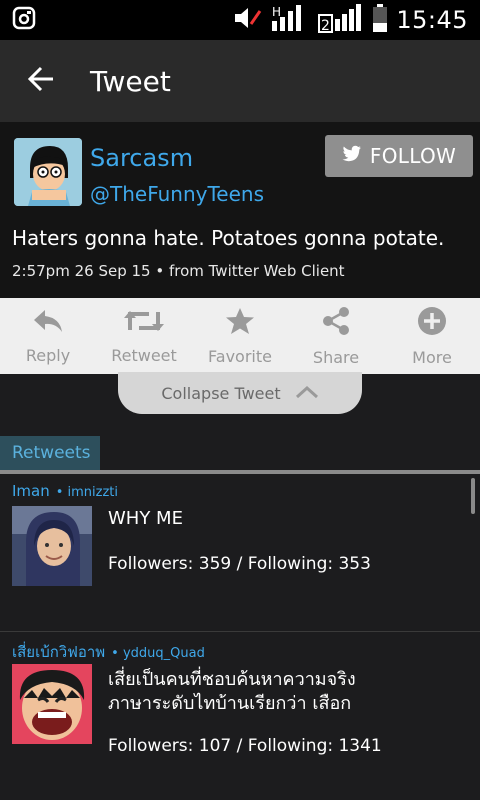  I want to click on retweeter-header: Iman • imnizzti, so click(65, 491).